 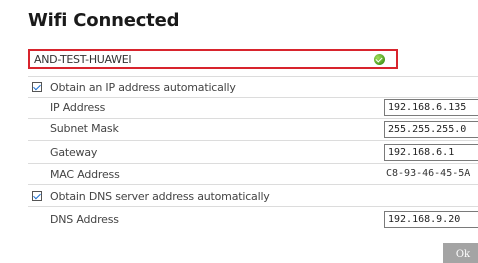 I want to click on gateway-label: Gateway, so click(x=74, y=152).